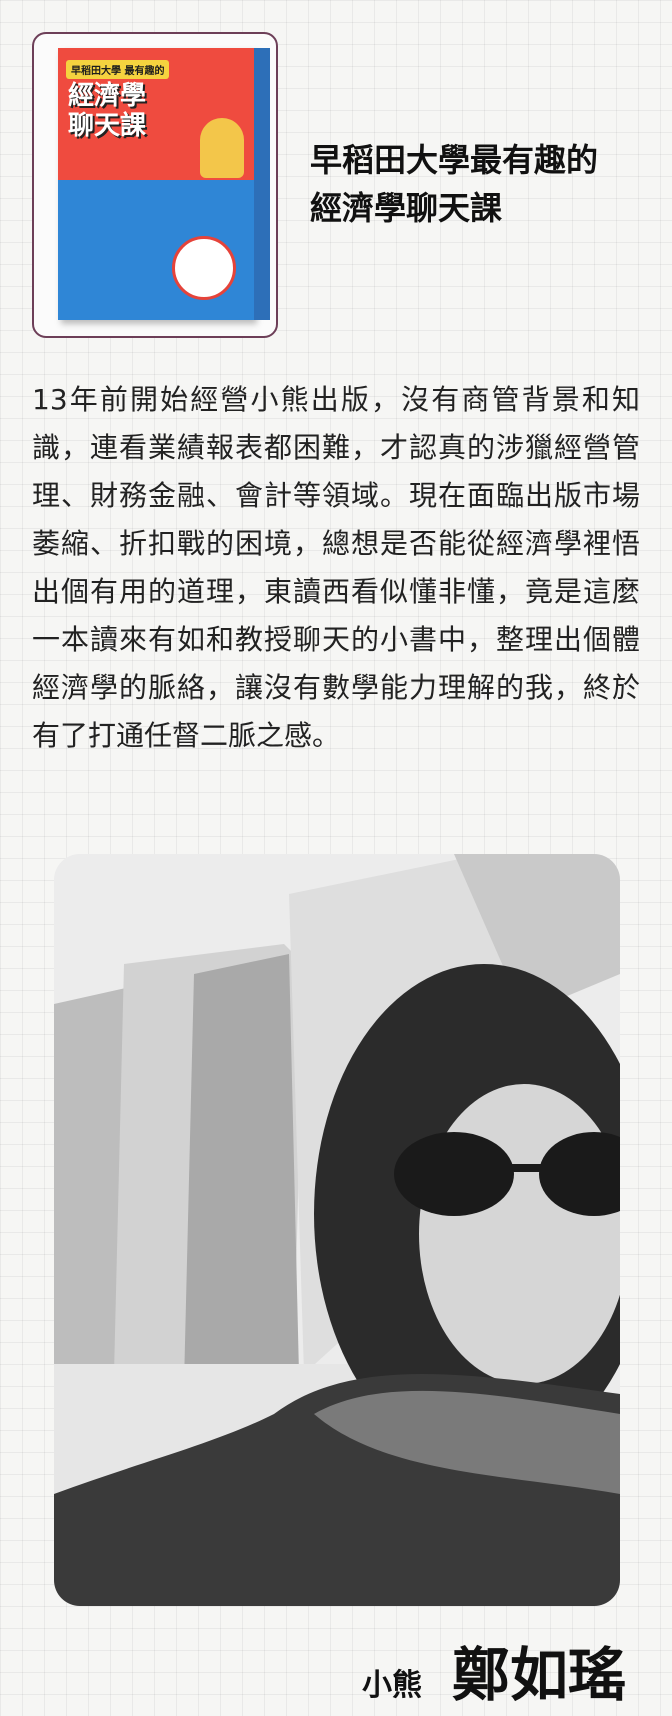  Describe the element at coordinates (222, 148) in the screenshot. I see `cover-illustration` at that location.